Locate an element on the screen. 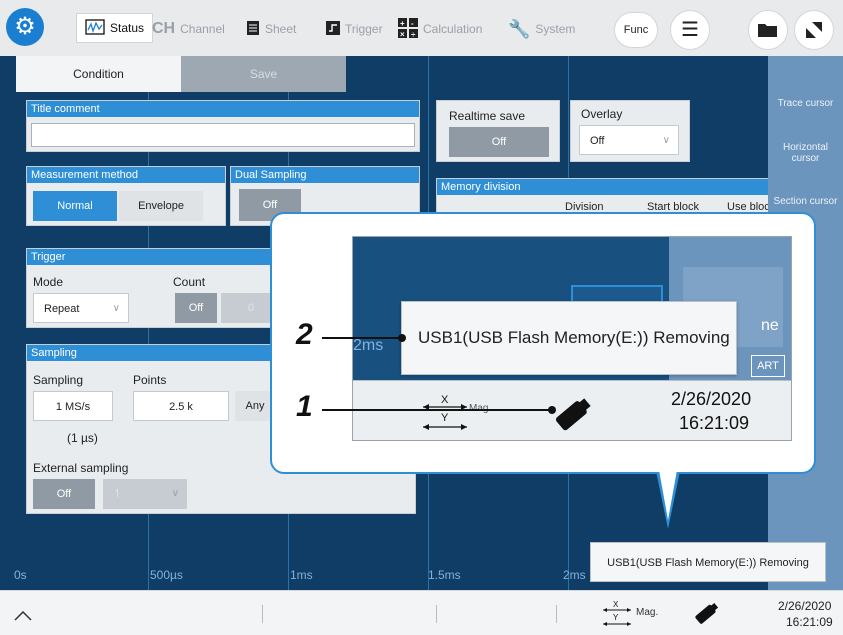  title-comment-input is located at coordinates (223, 135).